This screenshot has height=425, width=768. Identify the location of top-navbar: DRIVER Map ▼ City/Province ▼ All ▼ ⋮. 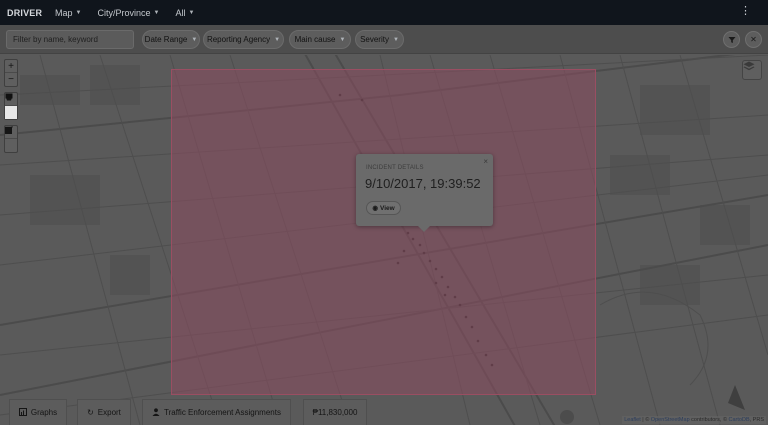
(384, 12).